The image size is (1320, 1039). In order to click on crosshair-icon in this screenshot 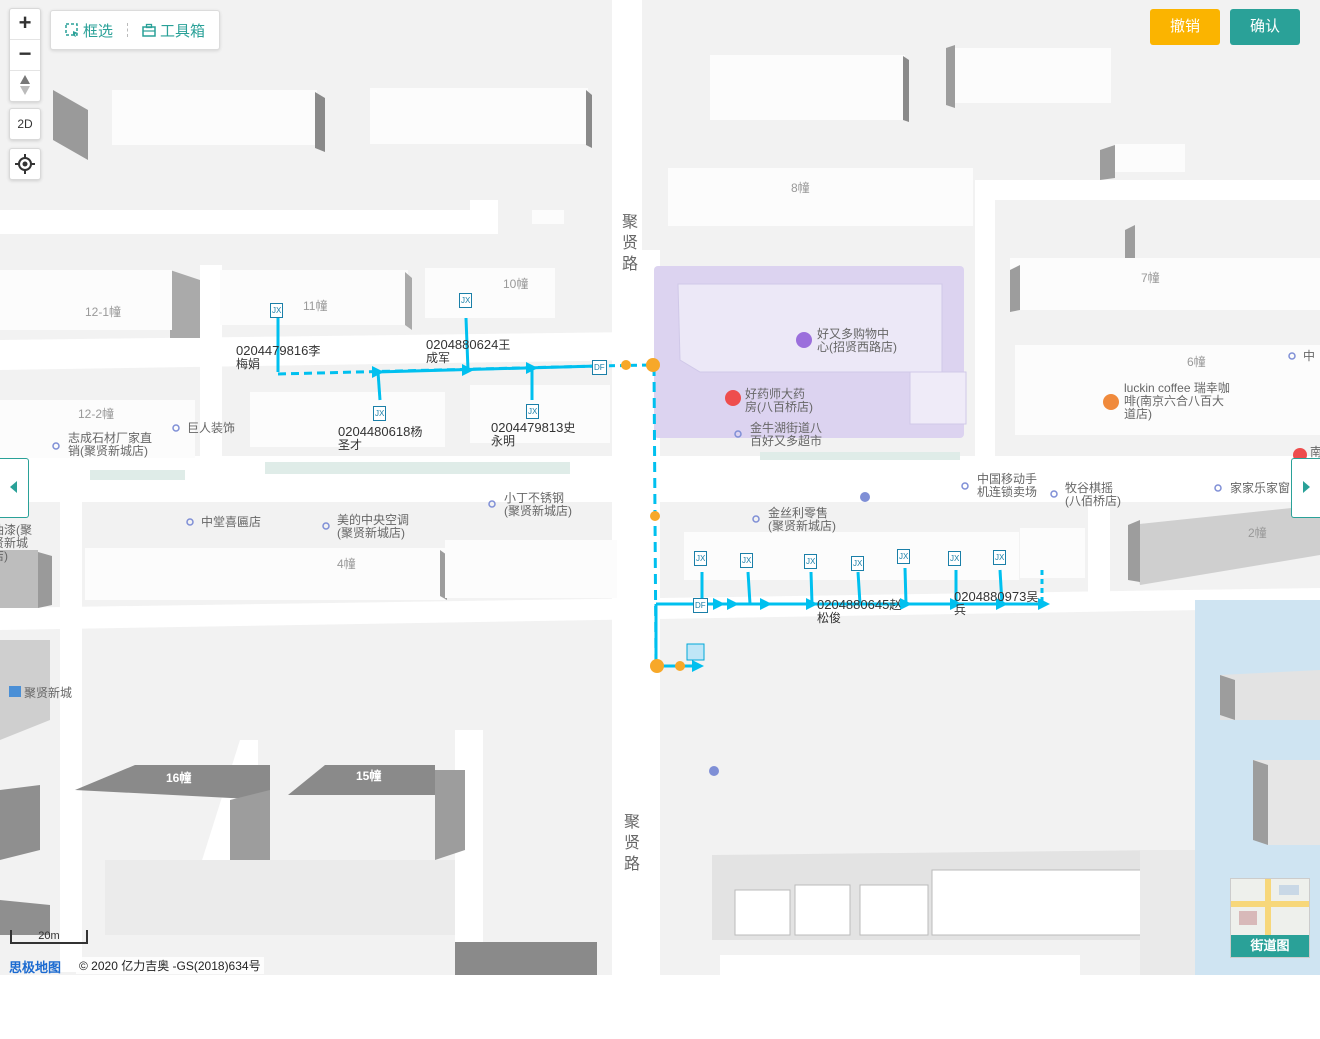, I will do `click(25, 164)`.